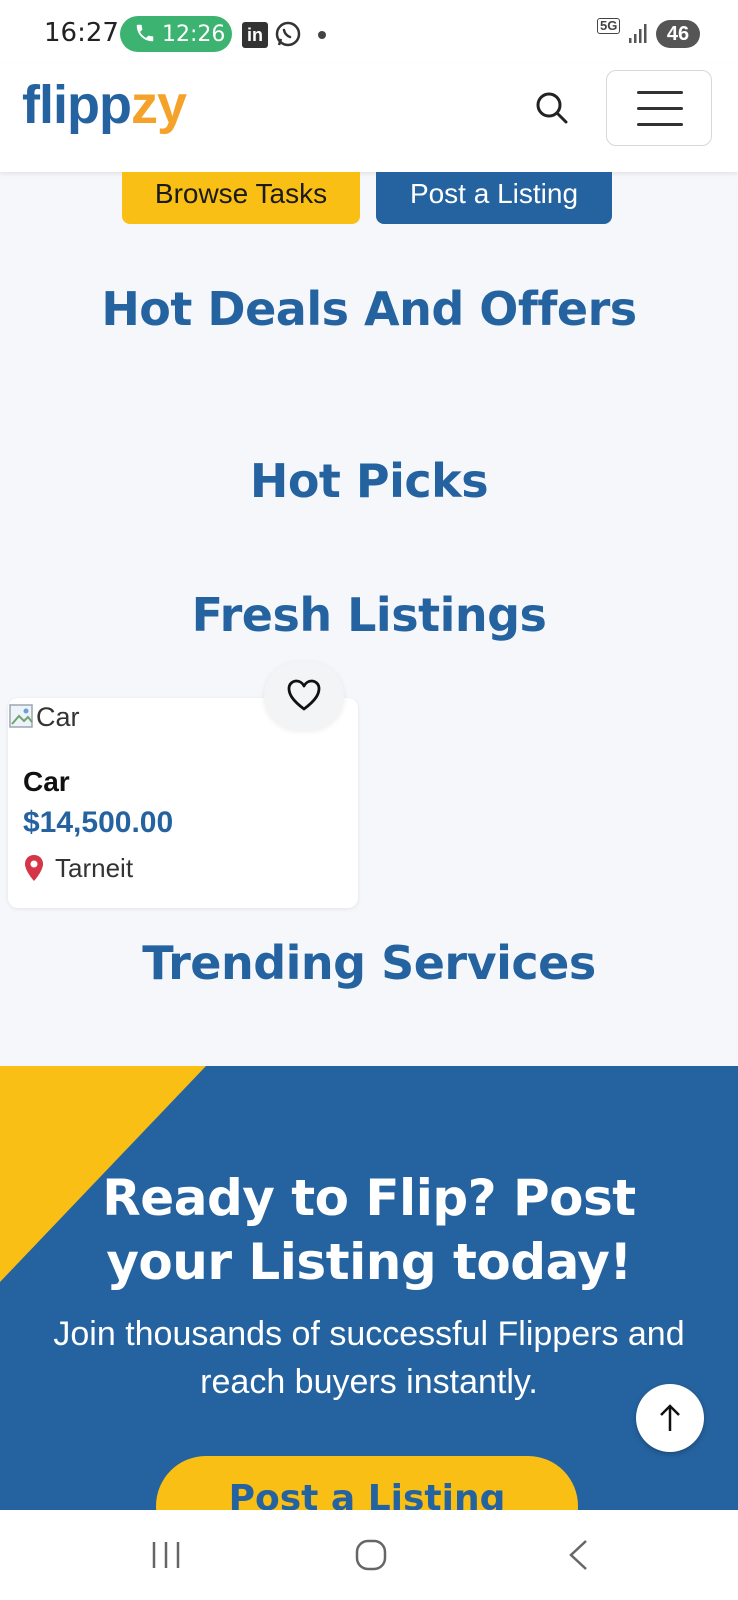  I want to click on listing-location: Tarneit, so click(78, 868).